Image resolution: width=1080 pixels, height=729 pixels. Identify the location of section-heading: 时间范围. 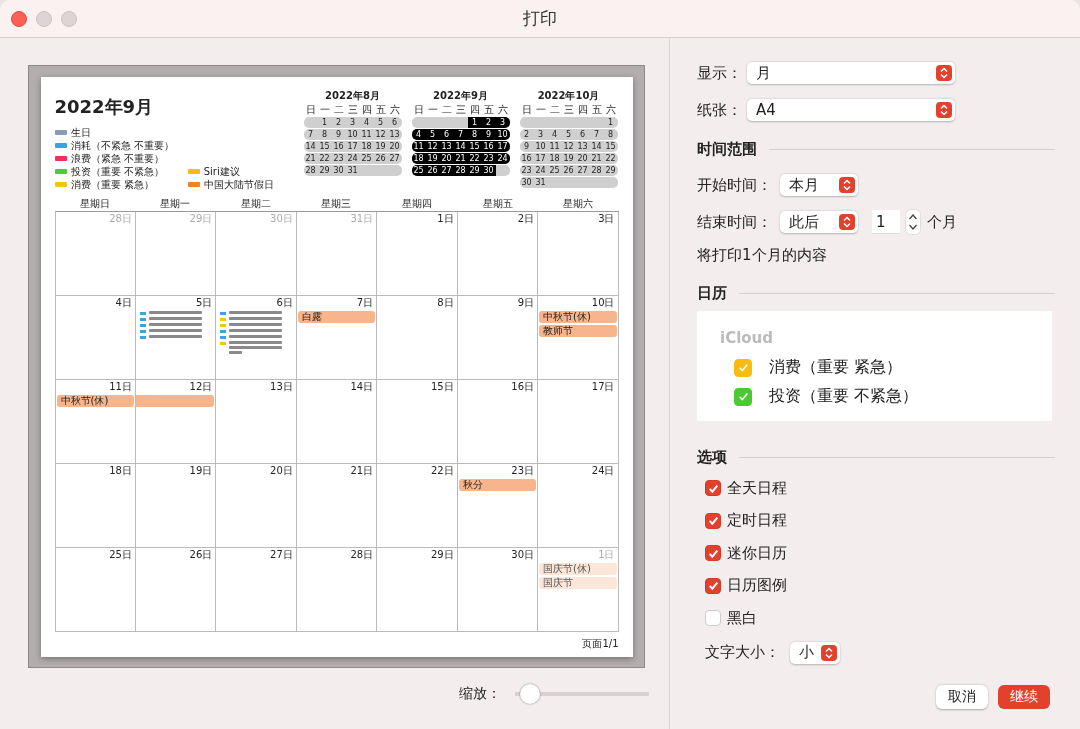
(727, 149).